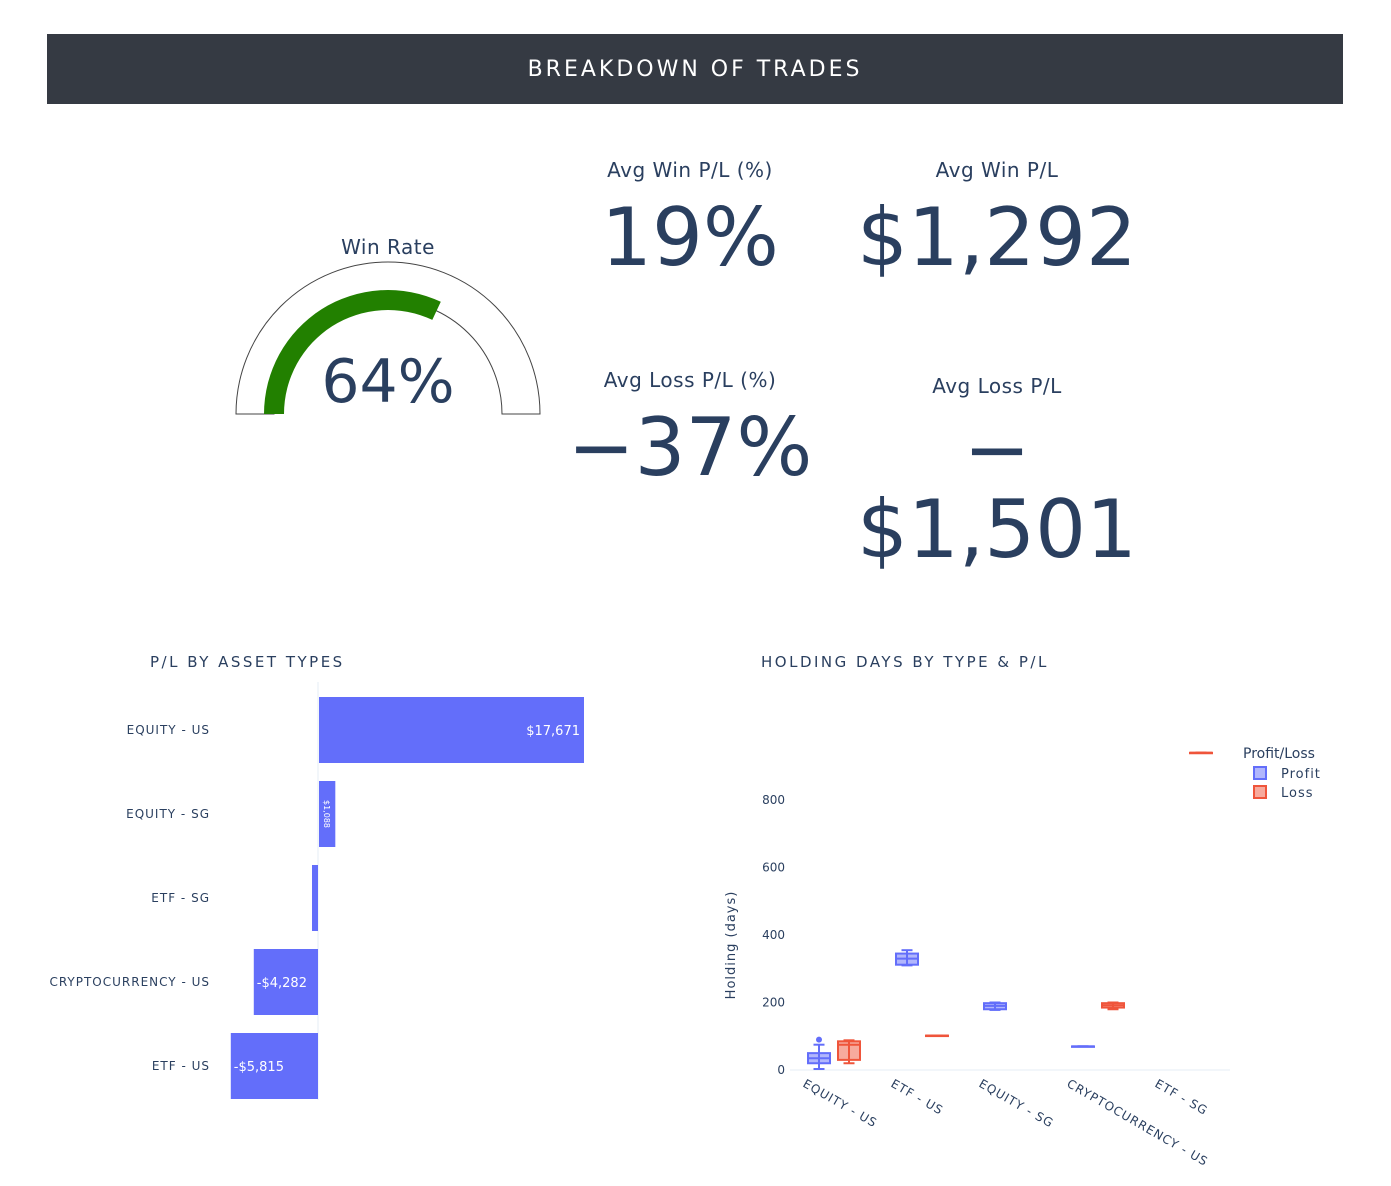  What do you see at coordinates (553, 731) in the screenshot?
I see `pl-value-label: $17,671` at bounding box center [553, 731].